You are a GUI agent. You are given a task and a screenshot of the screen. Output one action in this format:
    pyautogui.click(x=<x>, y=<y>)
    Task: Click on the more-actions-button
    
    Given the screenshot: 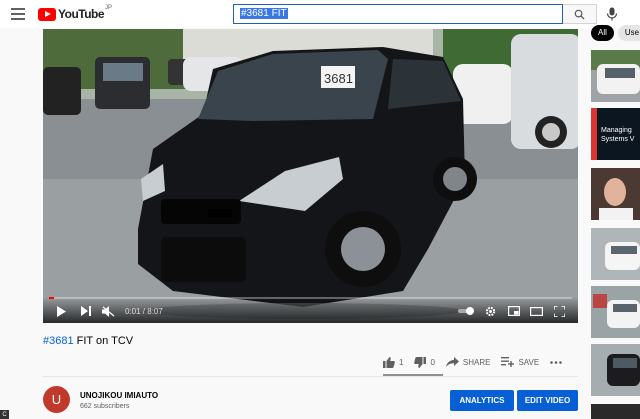 What is the action you would take?
    pyautogui.click(x=558, y=362)
    